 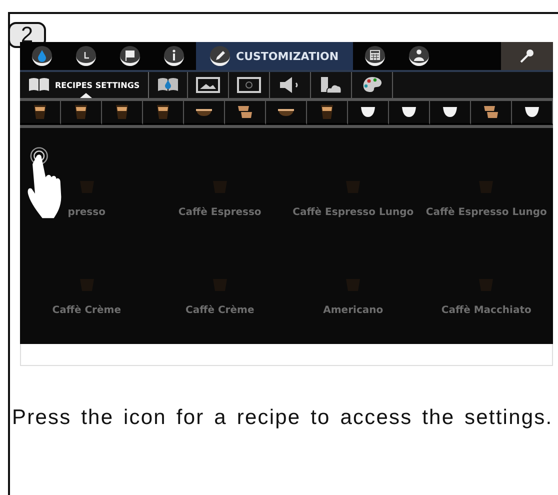 What do you see at coordinates (87, 212) in the screenshot?
I see `recipe-label: presso` at bounding box center [87, 212].